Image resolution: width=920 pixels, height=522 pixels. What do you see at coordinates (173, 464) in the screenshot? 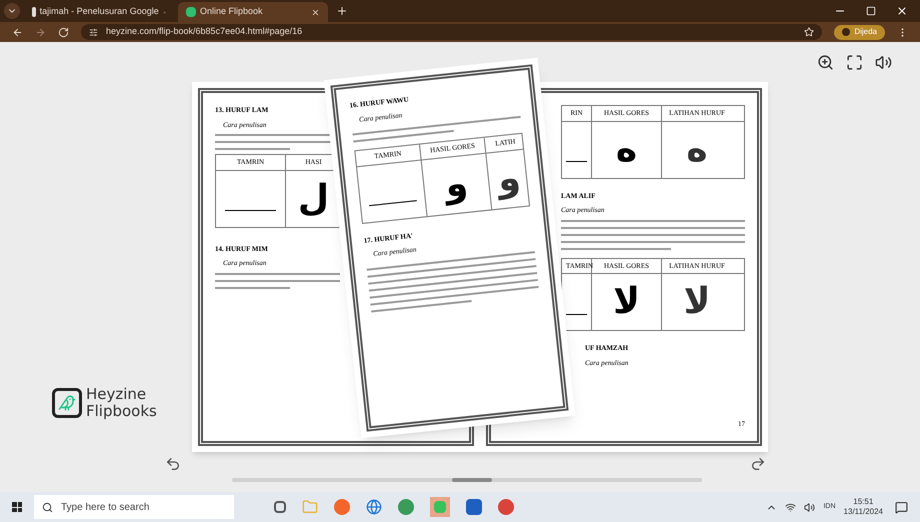
I see `previous-page-icon` at bounding box center [173, 464].